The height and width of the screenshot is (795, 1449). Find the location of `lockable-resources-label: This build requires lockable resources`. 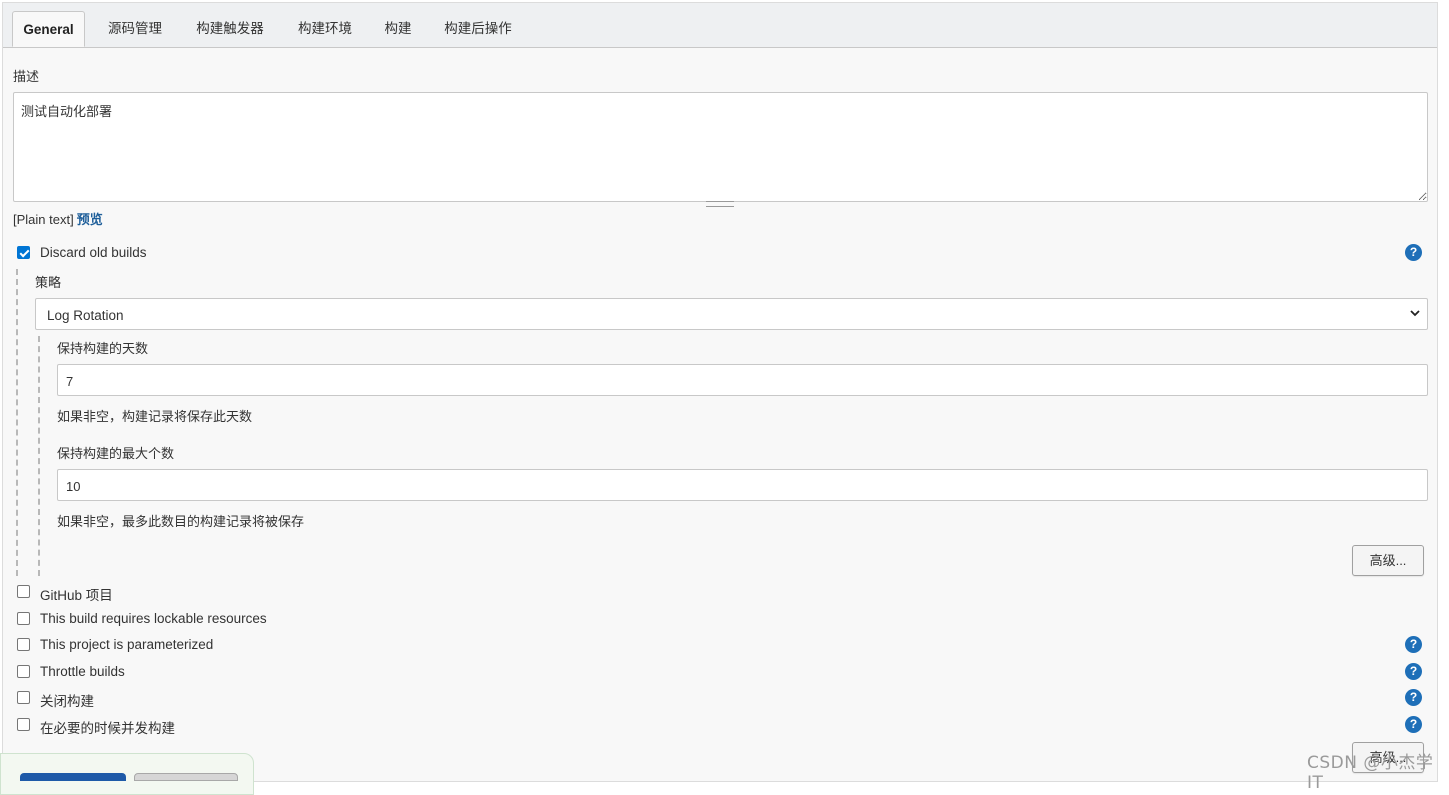

lockable-resources-label: This build requires lockable resources is located at coordinates (153, 618).